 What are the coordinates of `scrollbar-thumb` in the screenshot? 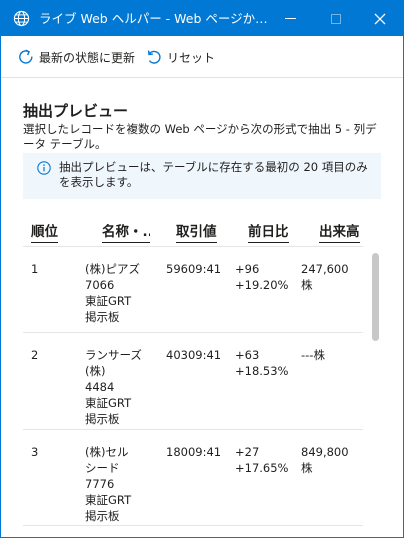 It's located at (375, 297).